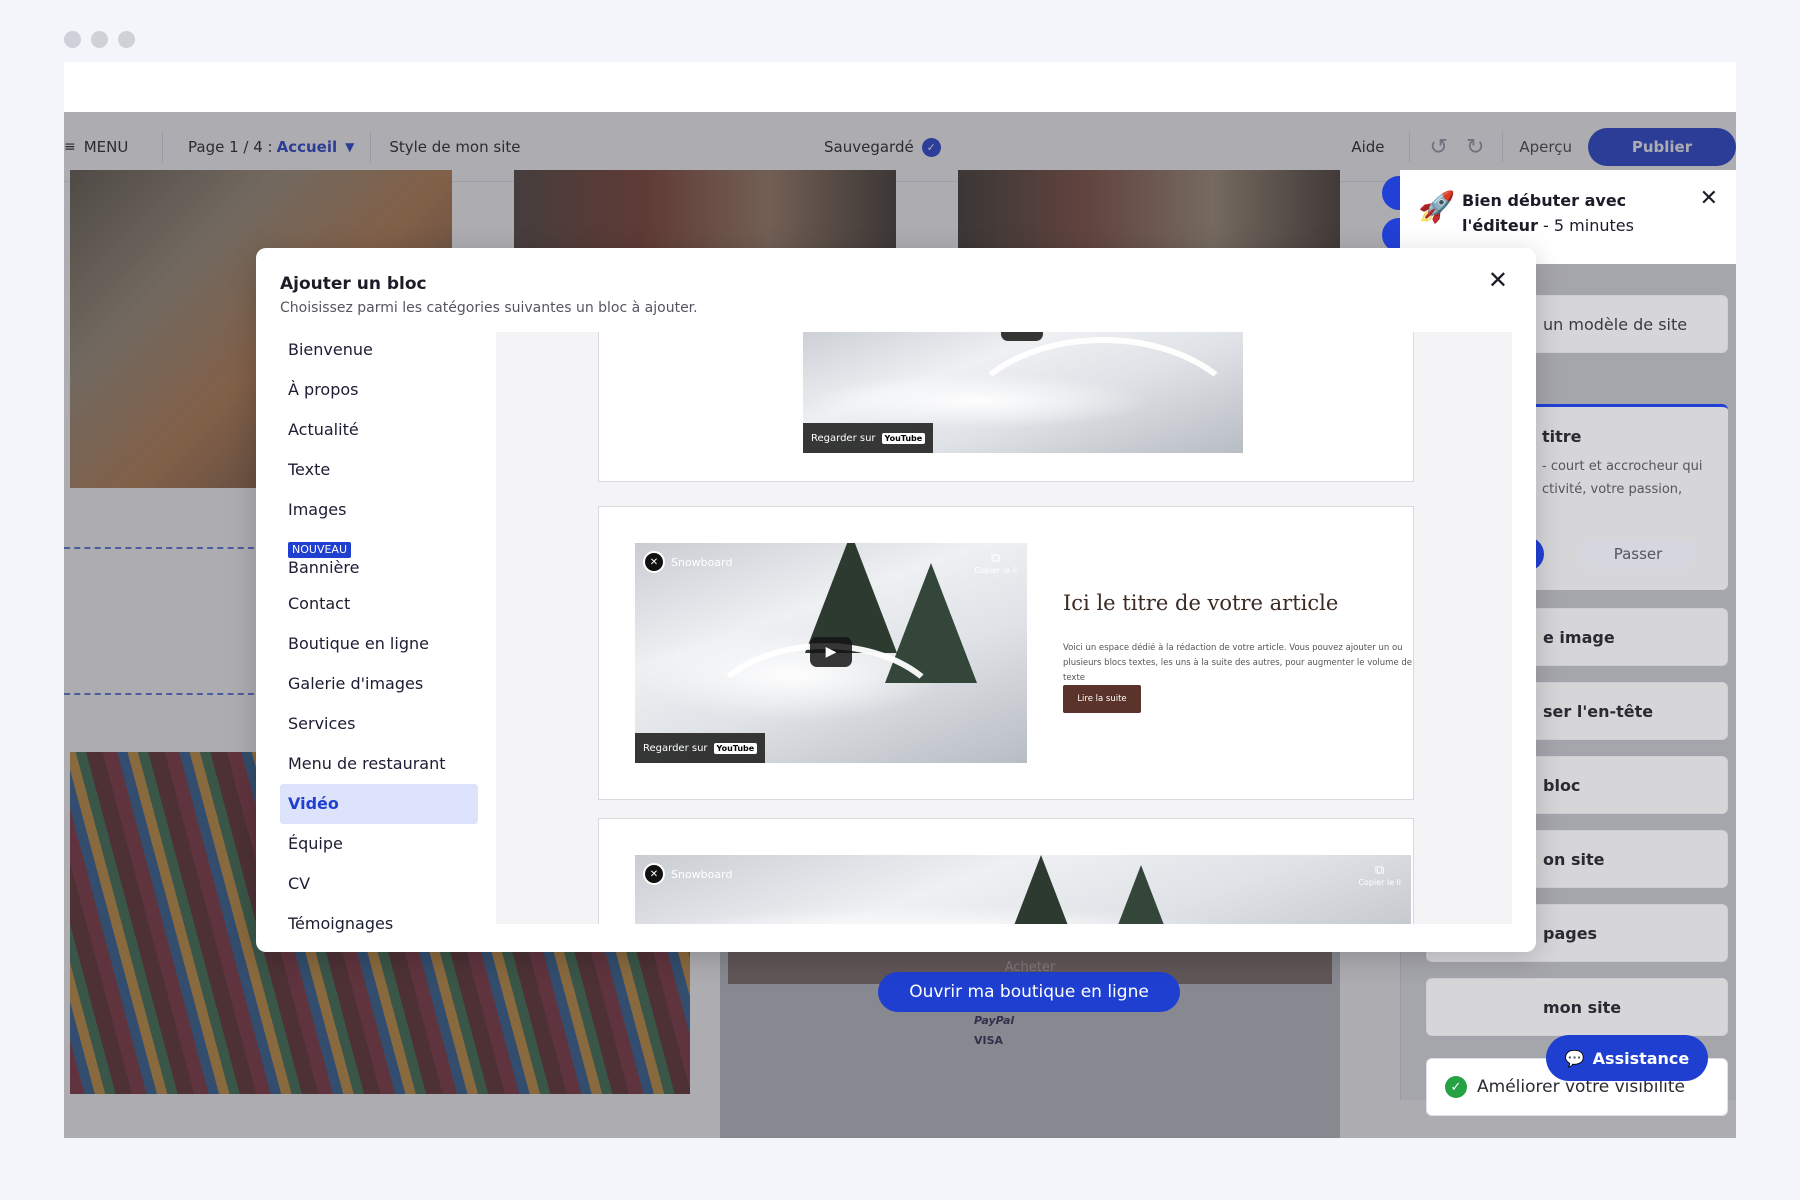 The width and height of the screenshot is (1800, 1200). Describe the element at coordinates (379, 844) in the screenshot. I see `category-item: Équipe` at that location.